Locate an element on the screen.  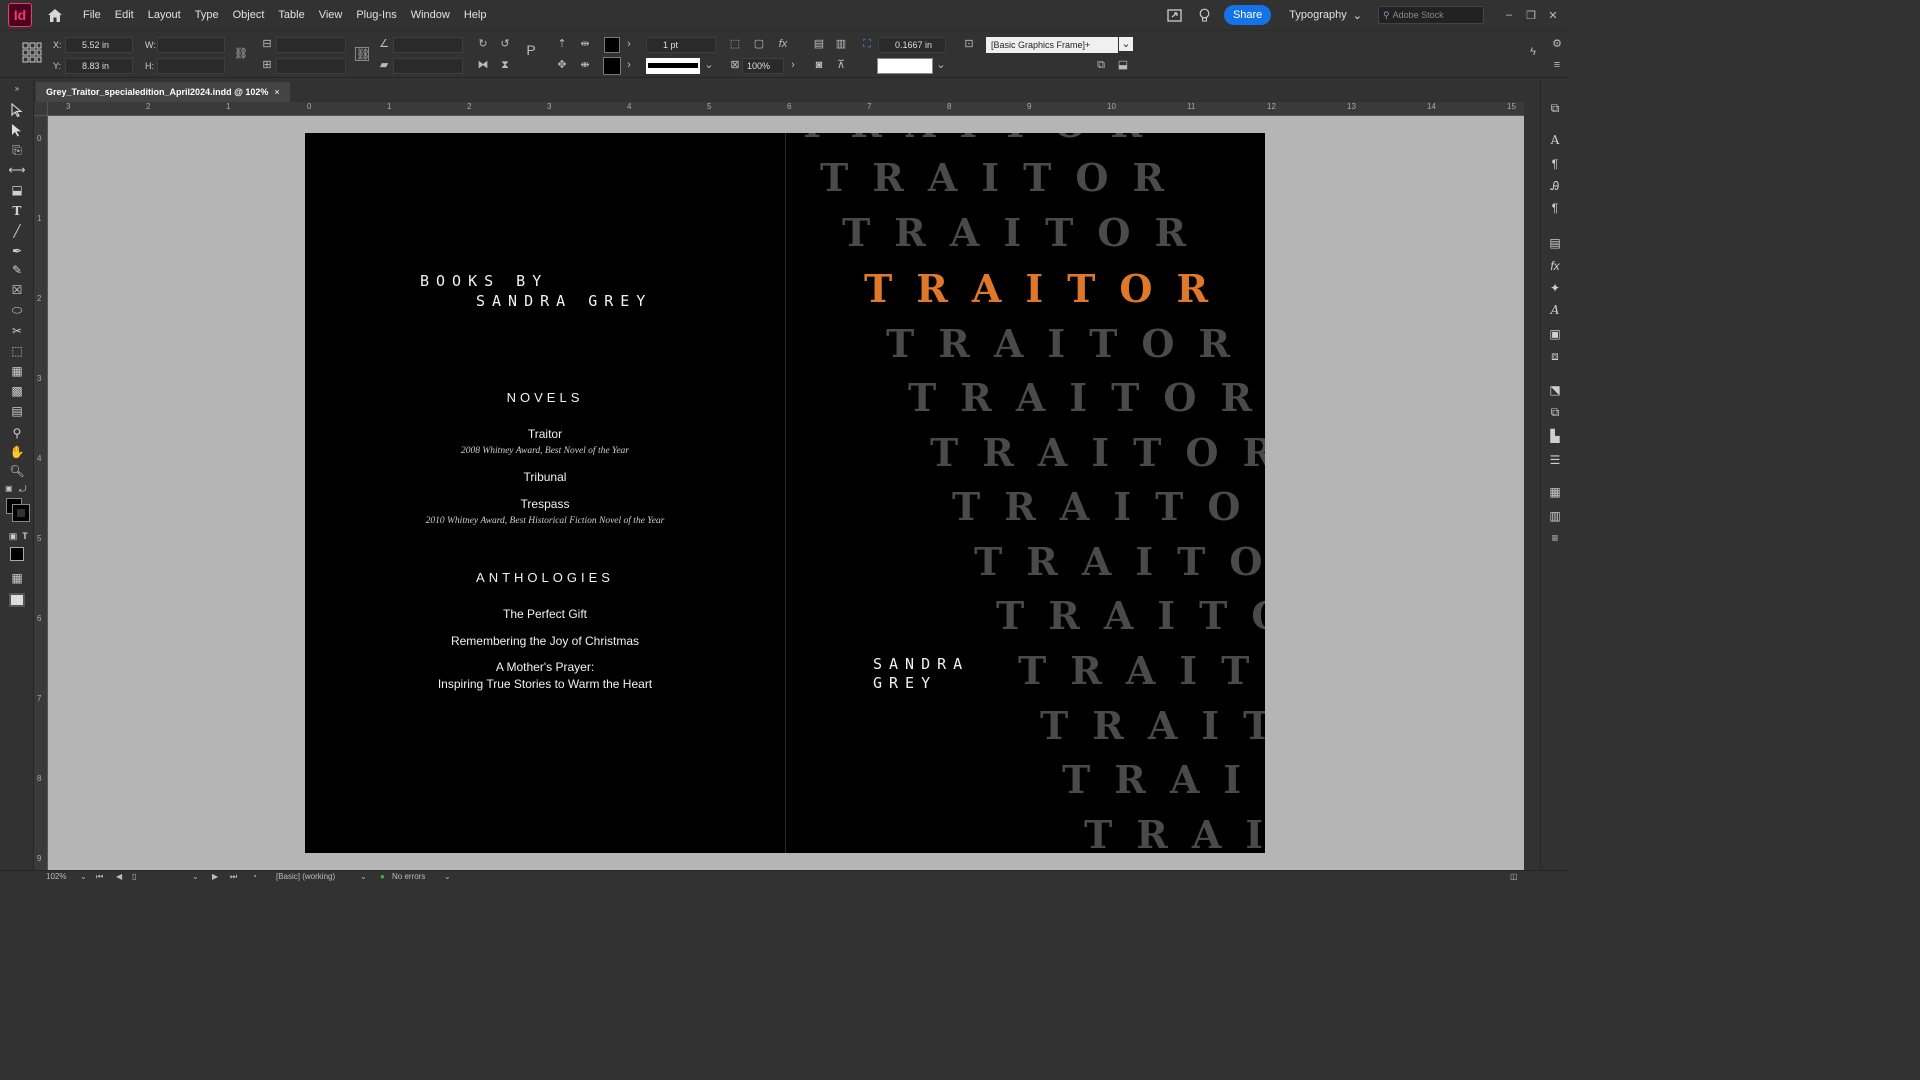
character-styles-icon: Ꭿ is located at coordinates (1555, 186).